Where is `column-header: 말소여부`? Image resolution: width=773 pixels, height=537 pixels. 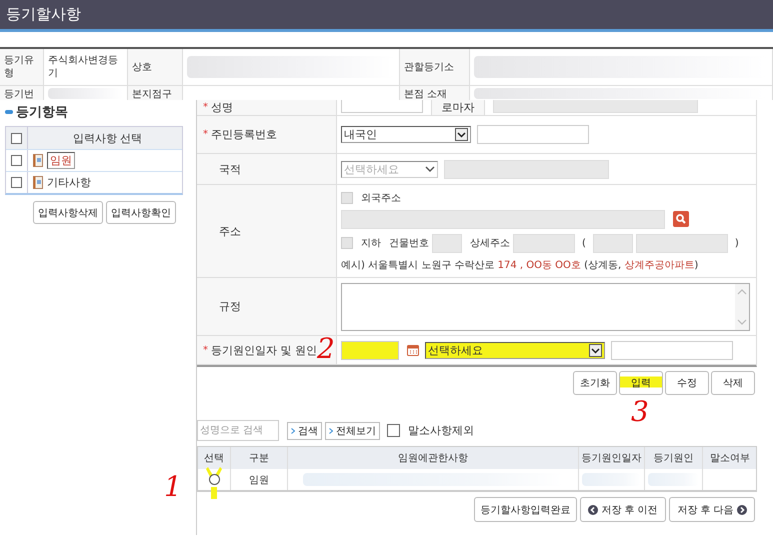
column-header: 말소여부 is located at coordinates (730, 459).